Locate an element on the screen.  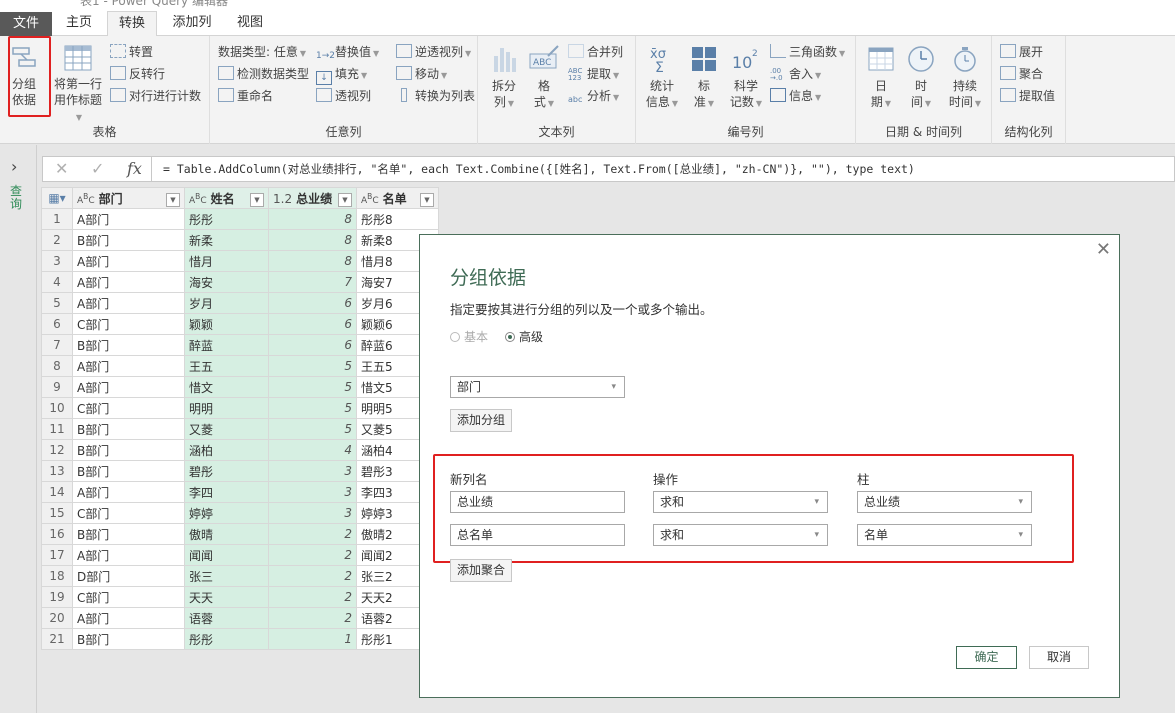
row-number: 9 is located at coordinates (57, 387).